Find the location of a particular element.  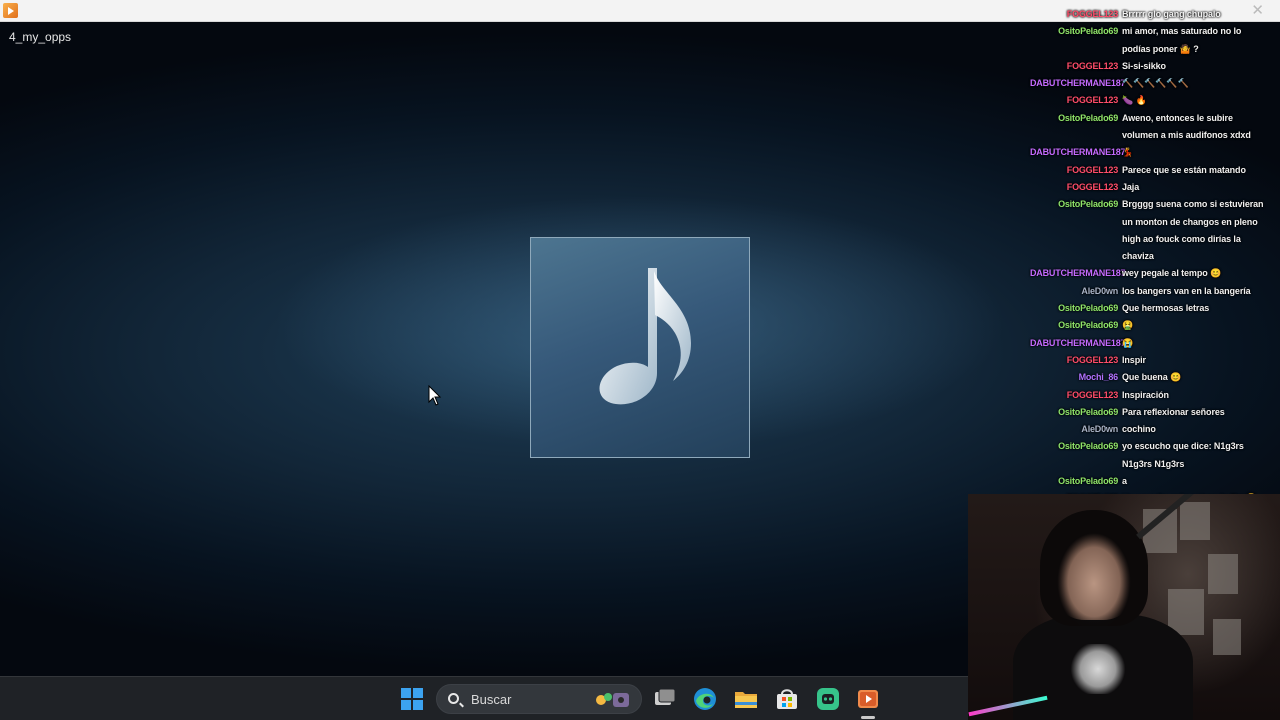

search-placeholder: Buscar is located at coordinates (491, 699).